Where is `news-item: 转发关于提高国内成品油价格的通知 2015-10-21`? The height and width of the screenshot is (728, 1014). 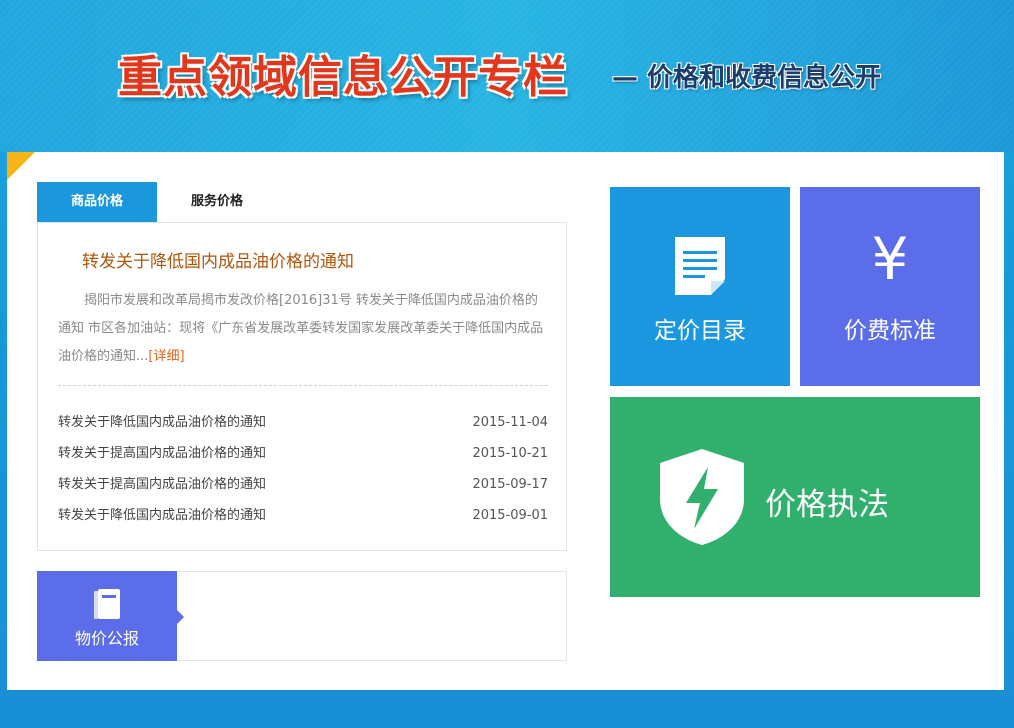
news-item: 转发关于提高国内成品油价格的通知 2015-10-21 is located at coordinates (303, 453).